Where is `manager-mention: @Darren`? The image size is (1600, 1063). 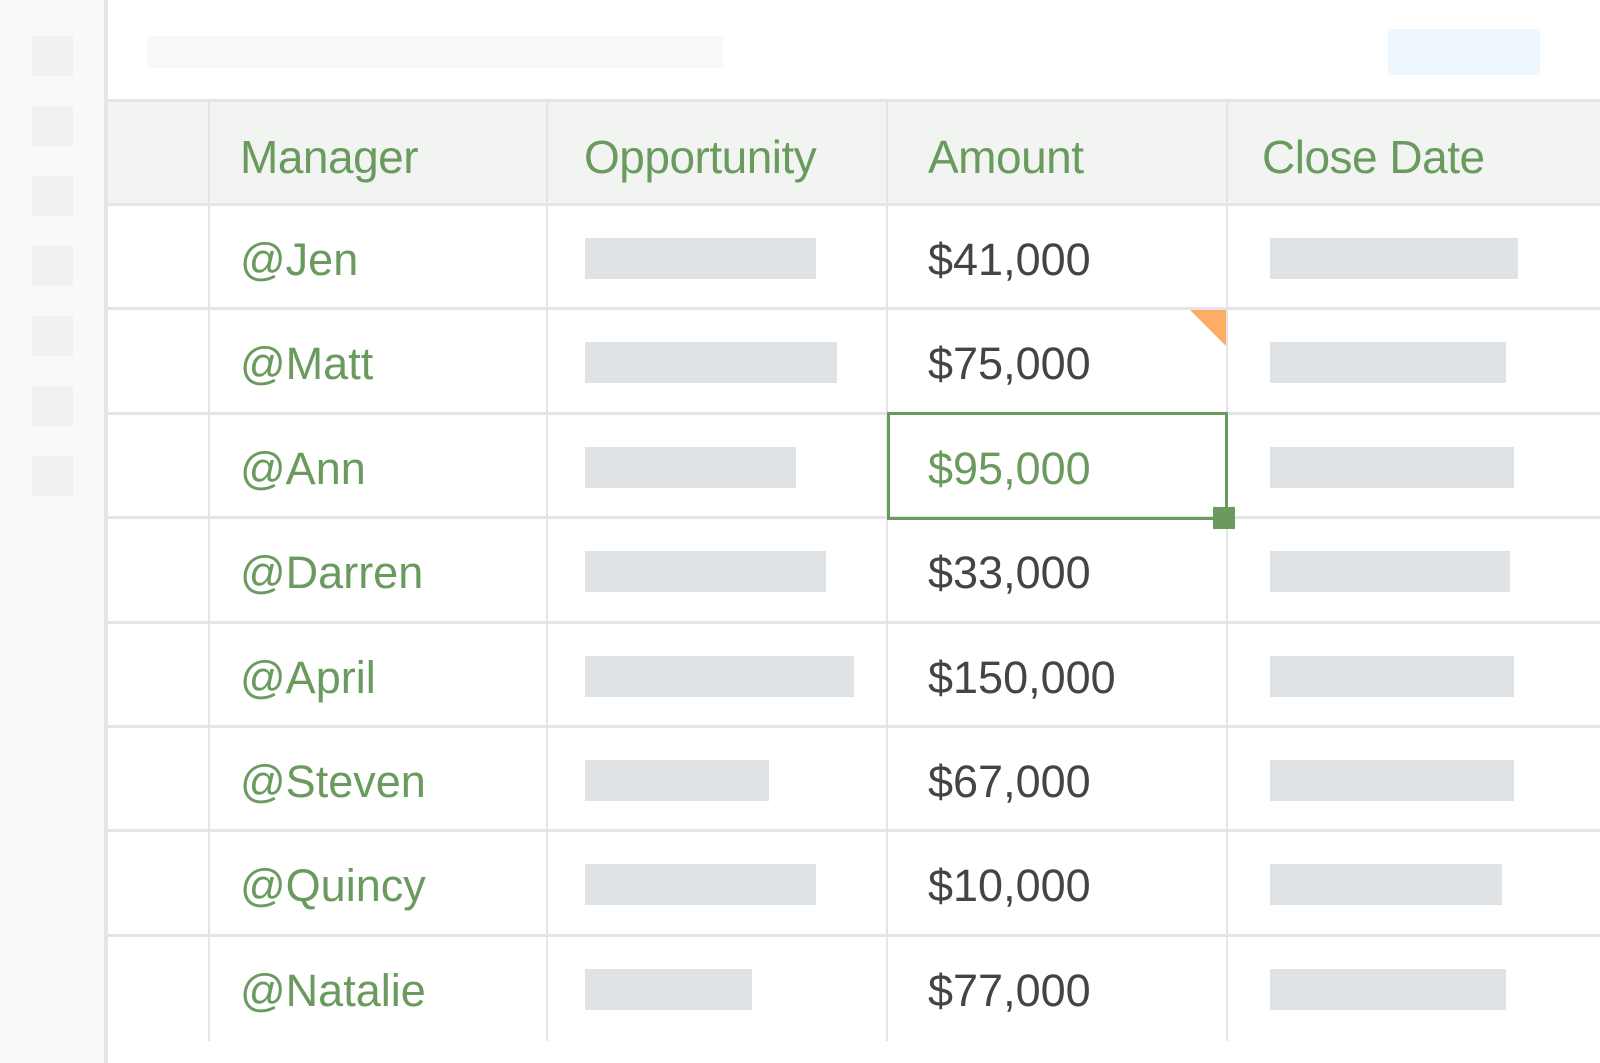
manager-mention: @Darren is located at coordinates (331, 573).